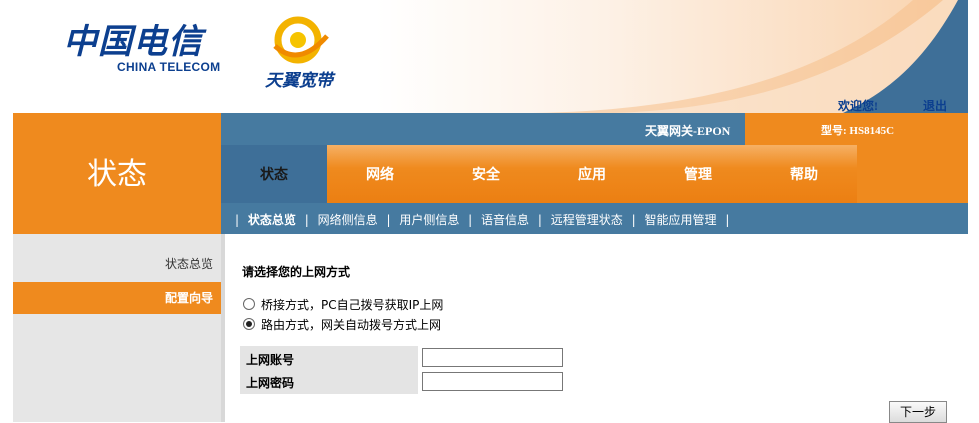  I want to click on password-label: 上网密码, so click(270, 383).